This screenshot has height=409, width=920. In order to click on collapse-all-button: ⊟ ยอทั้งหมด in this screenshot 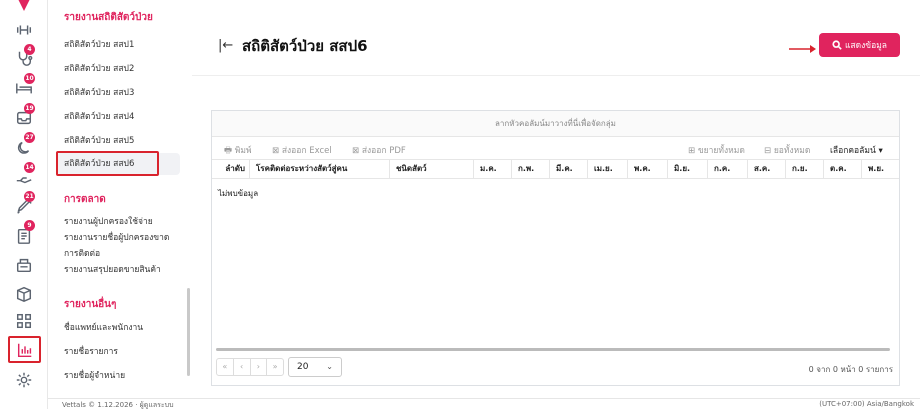, I will do `click(787, 150)`.